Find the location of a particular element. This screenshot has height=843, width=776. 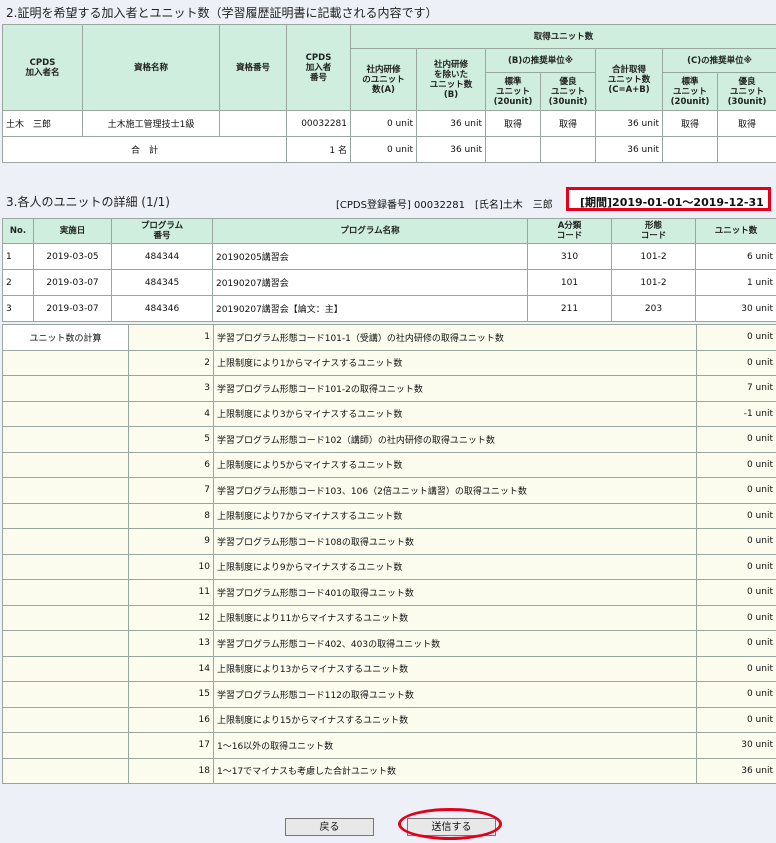

calc-description: 学習プログラム形態コード112の取得ユニット数 is located at coordinates (455, 694).